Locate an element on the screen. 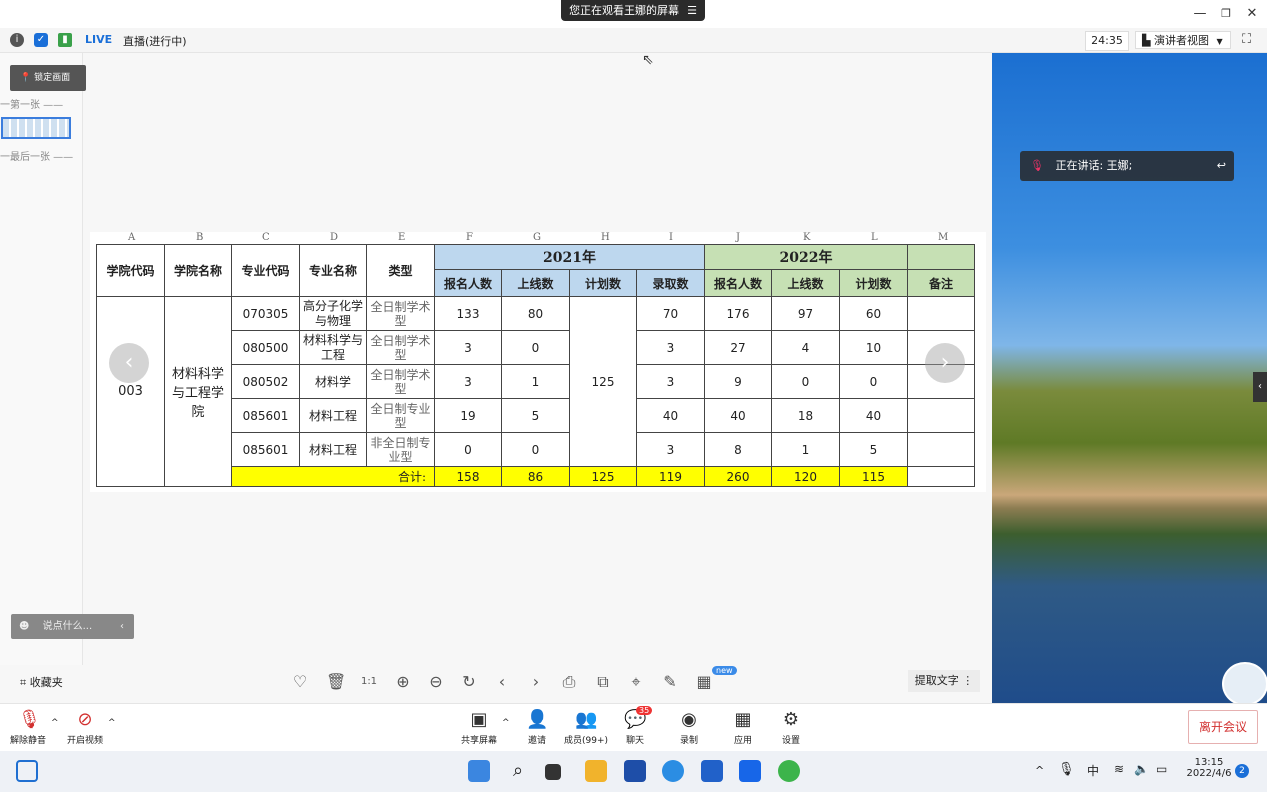 The image size is (1267, 792). apps-icon: ▦ is located at coordinates (743, 719).